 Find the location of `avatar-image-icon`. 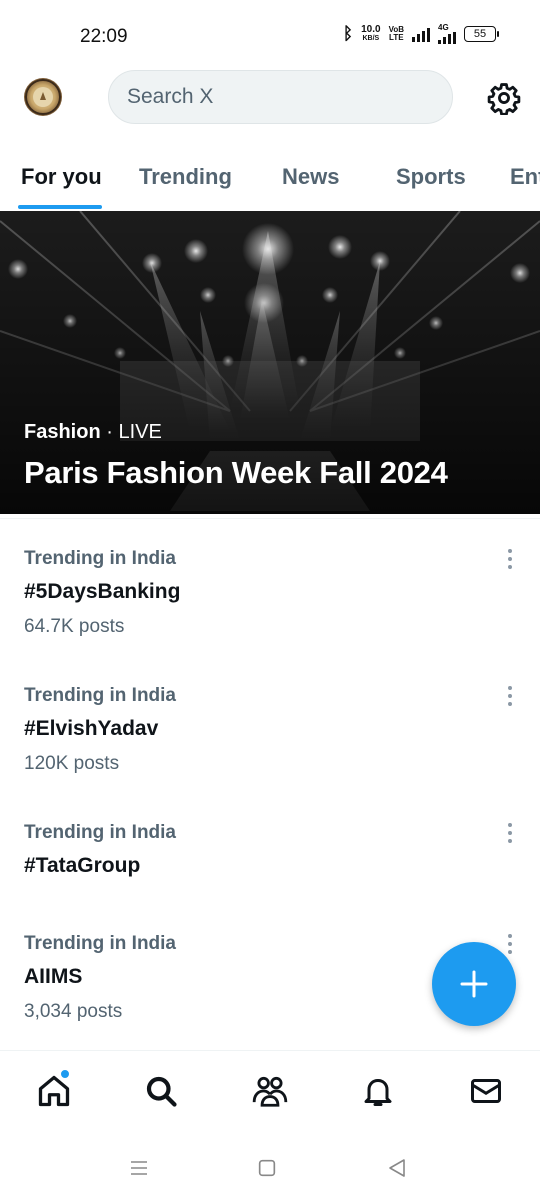

avatar-image-icon is located at coordinates (43, 97).